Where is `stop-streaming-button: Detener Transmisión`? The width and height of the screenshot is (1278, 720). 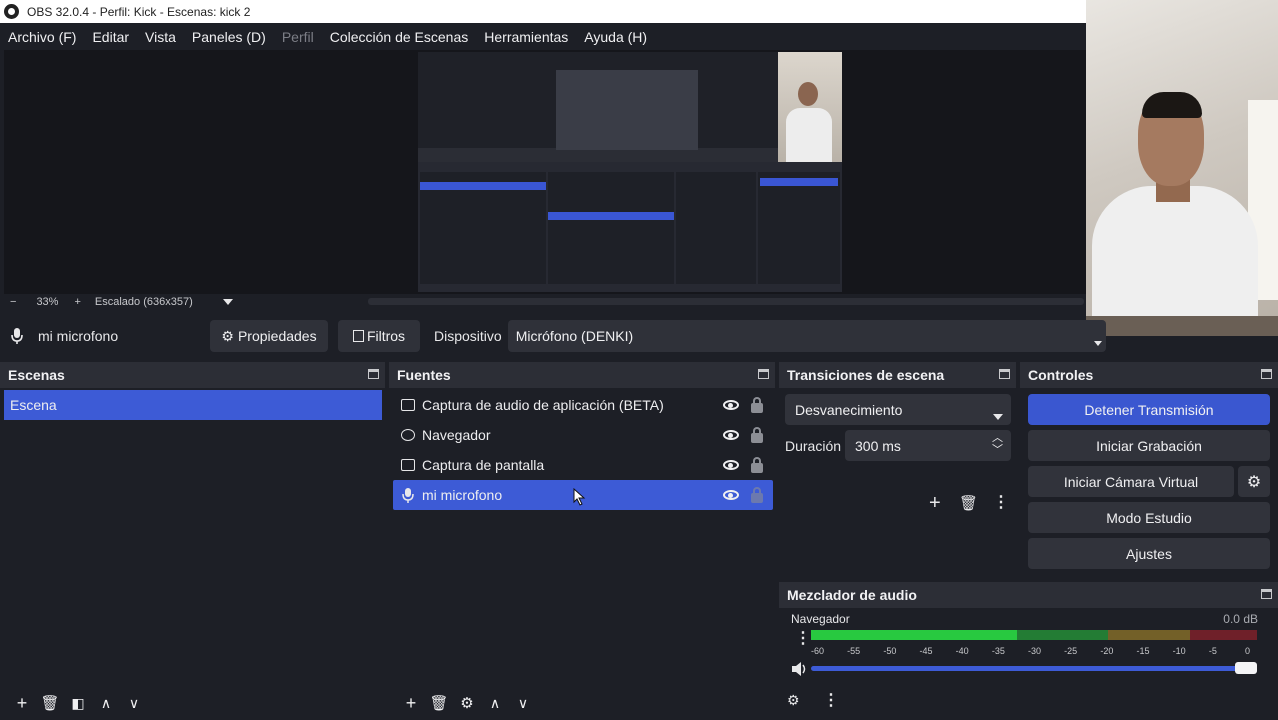 stop-streaming-button: Detener Transmisión is located at coordinates (1149, 409).